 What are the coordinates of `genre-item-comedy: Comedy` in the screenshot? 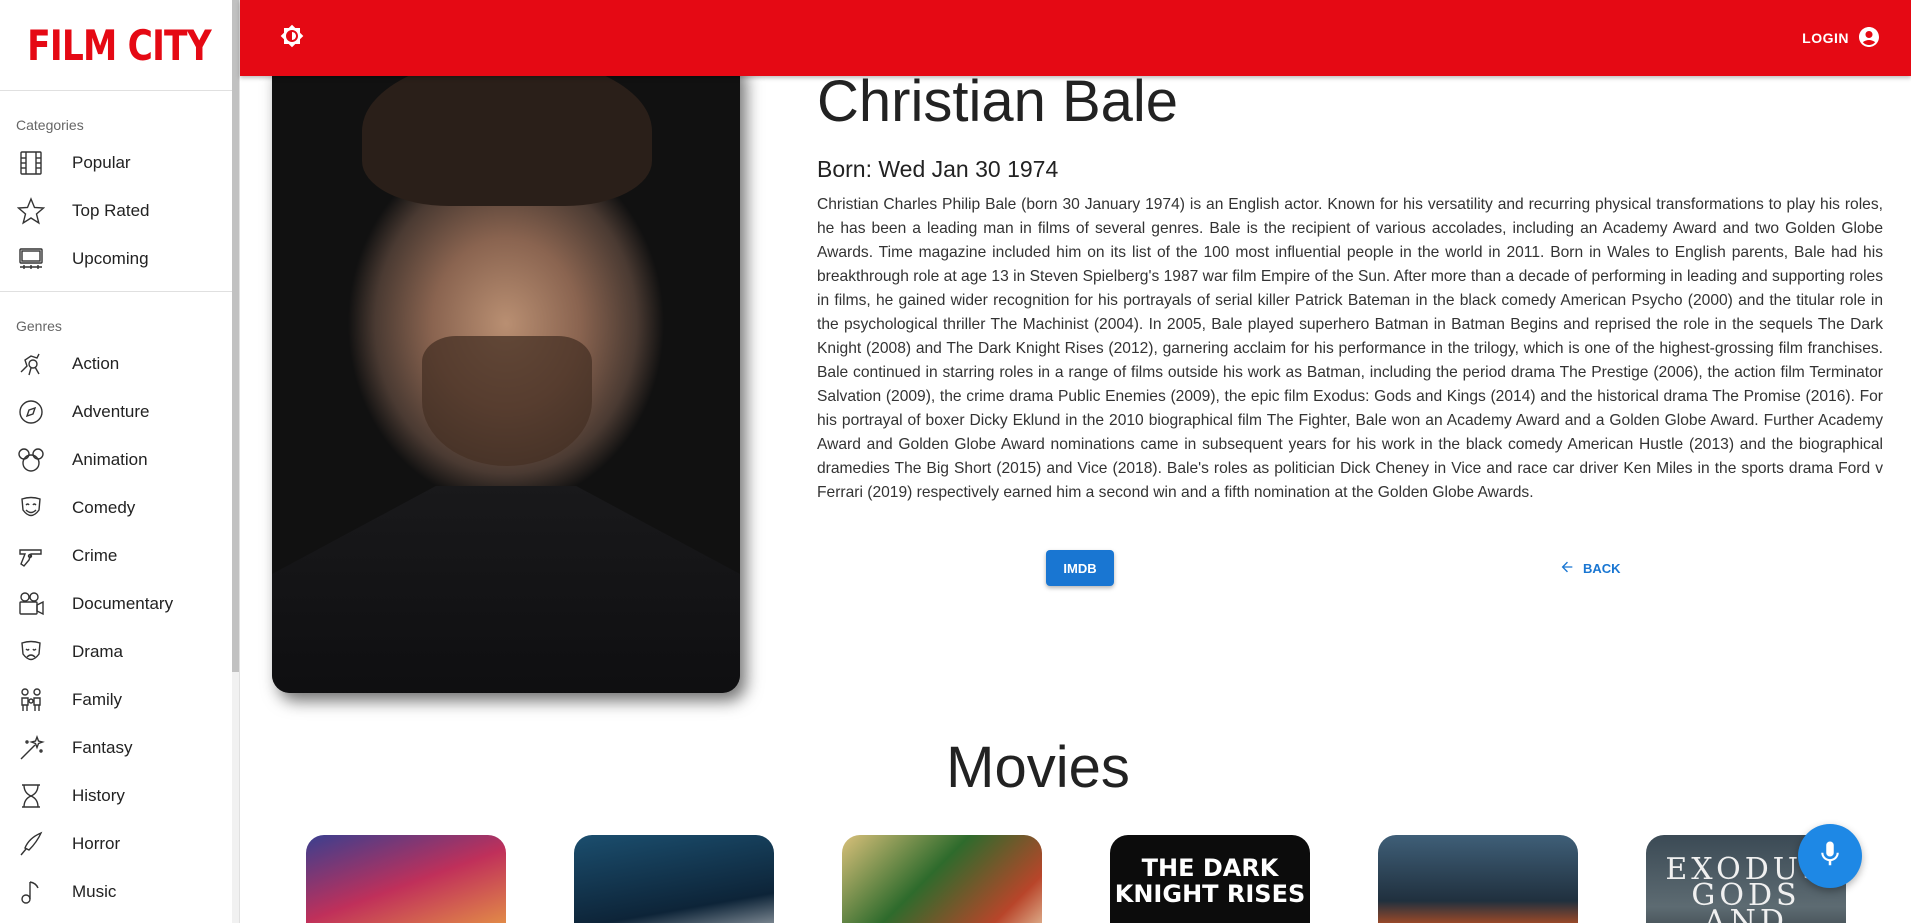 It's located at (119, 508).